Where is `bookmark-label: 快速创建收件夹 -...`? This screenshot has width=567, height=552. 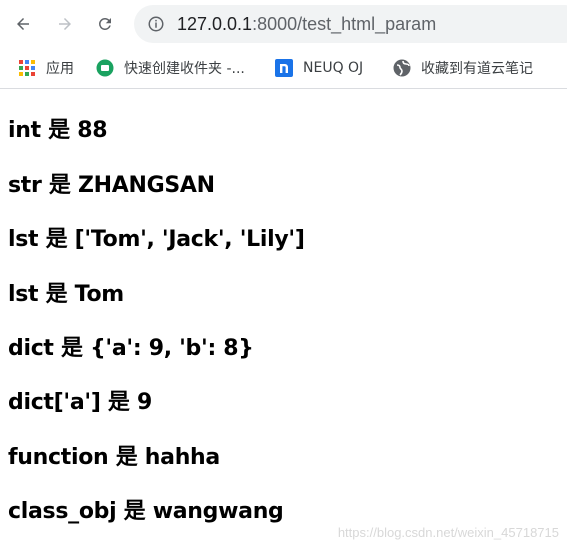 bookmark-label: 快速创建收件夹 -... is located at coordinates (184, 69).